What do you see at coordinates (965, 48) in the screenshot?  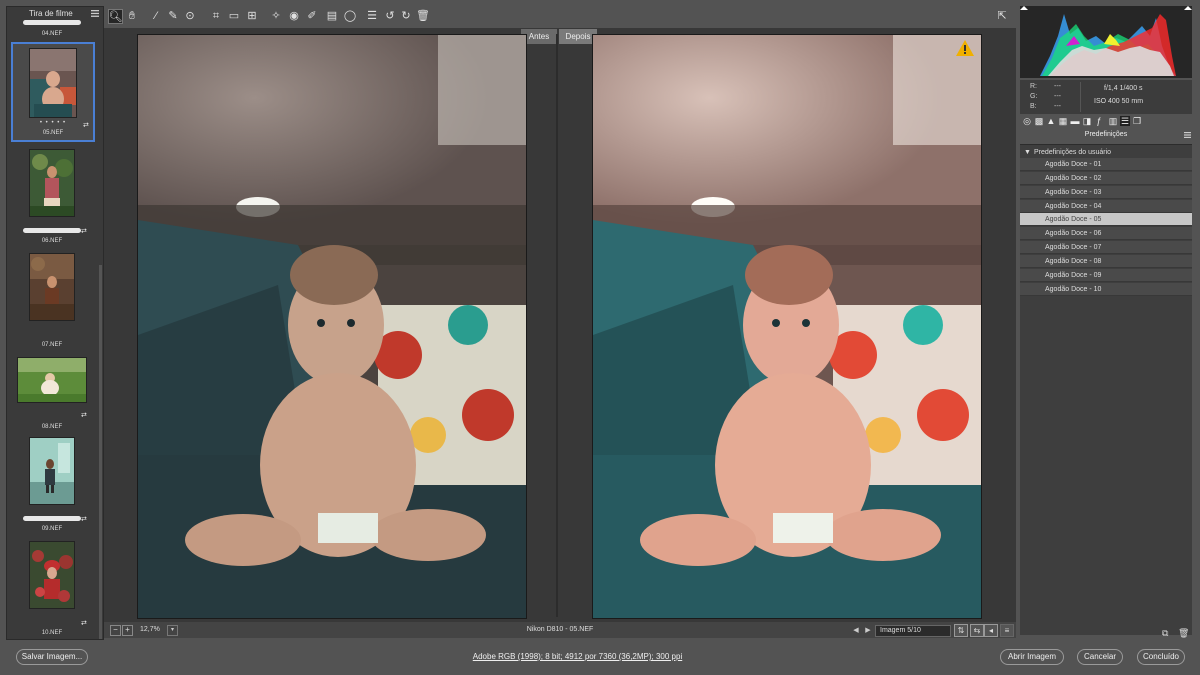 I see `warning-icon` at bounding box center [965, 48].